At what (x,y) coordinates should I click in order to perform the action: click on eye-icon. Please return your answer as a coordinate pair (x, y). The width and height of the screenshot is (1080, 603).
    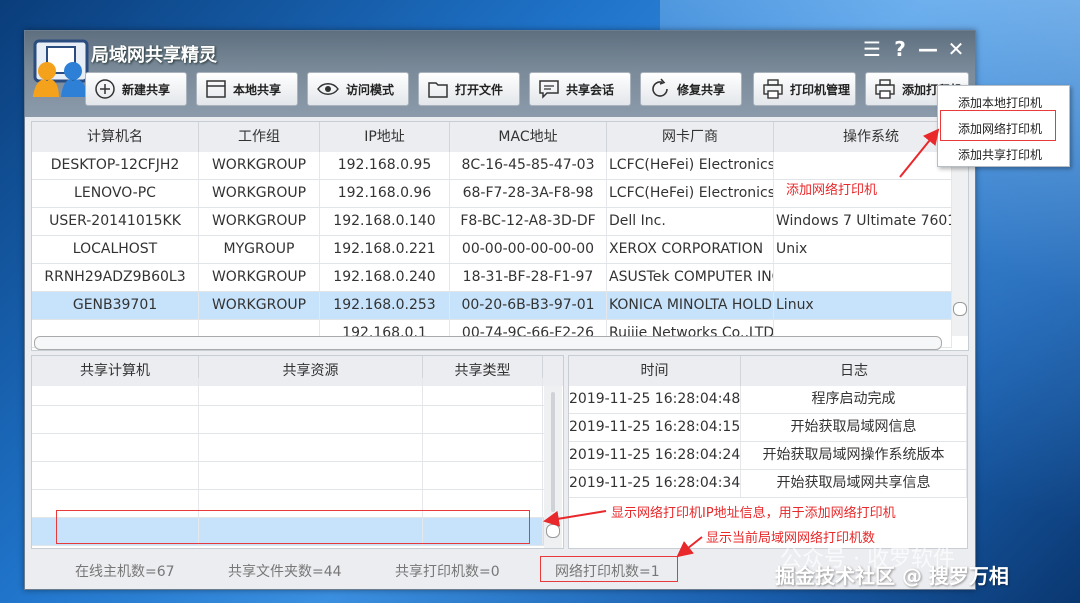
    Looking at the image, I should click on (328, 89).